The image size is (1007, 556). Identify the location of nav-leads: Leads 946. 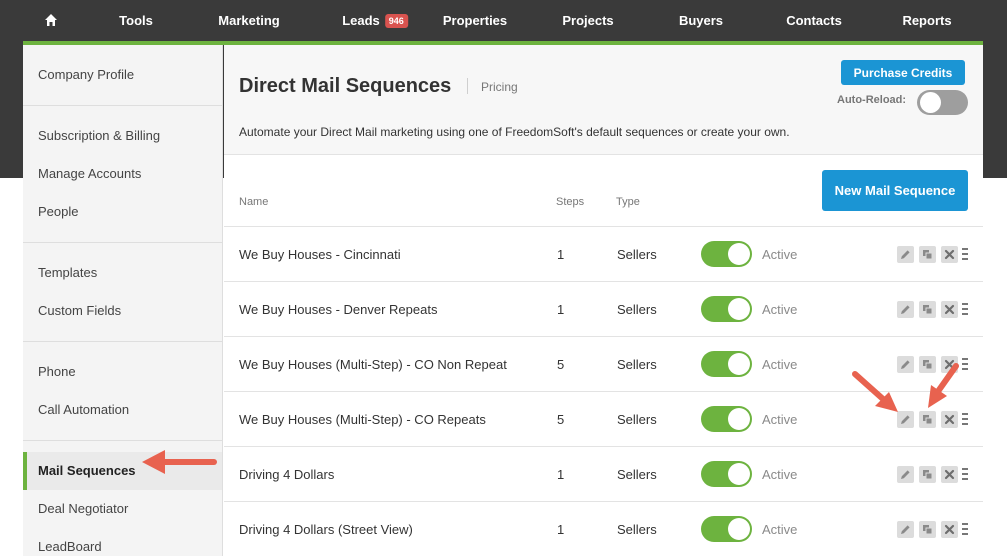
(375, 20).